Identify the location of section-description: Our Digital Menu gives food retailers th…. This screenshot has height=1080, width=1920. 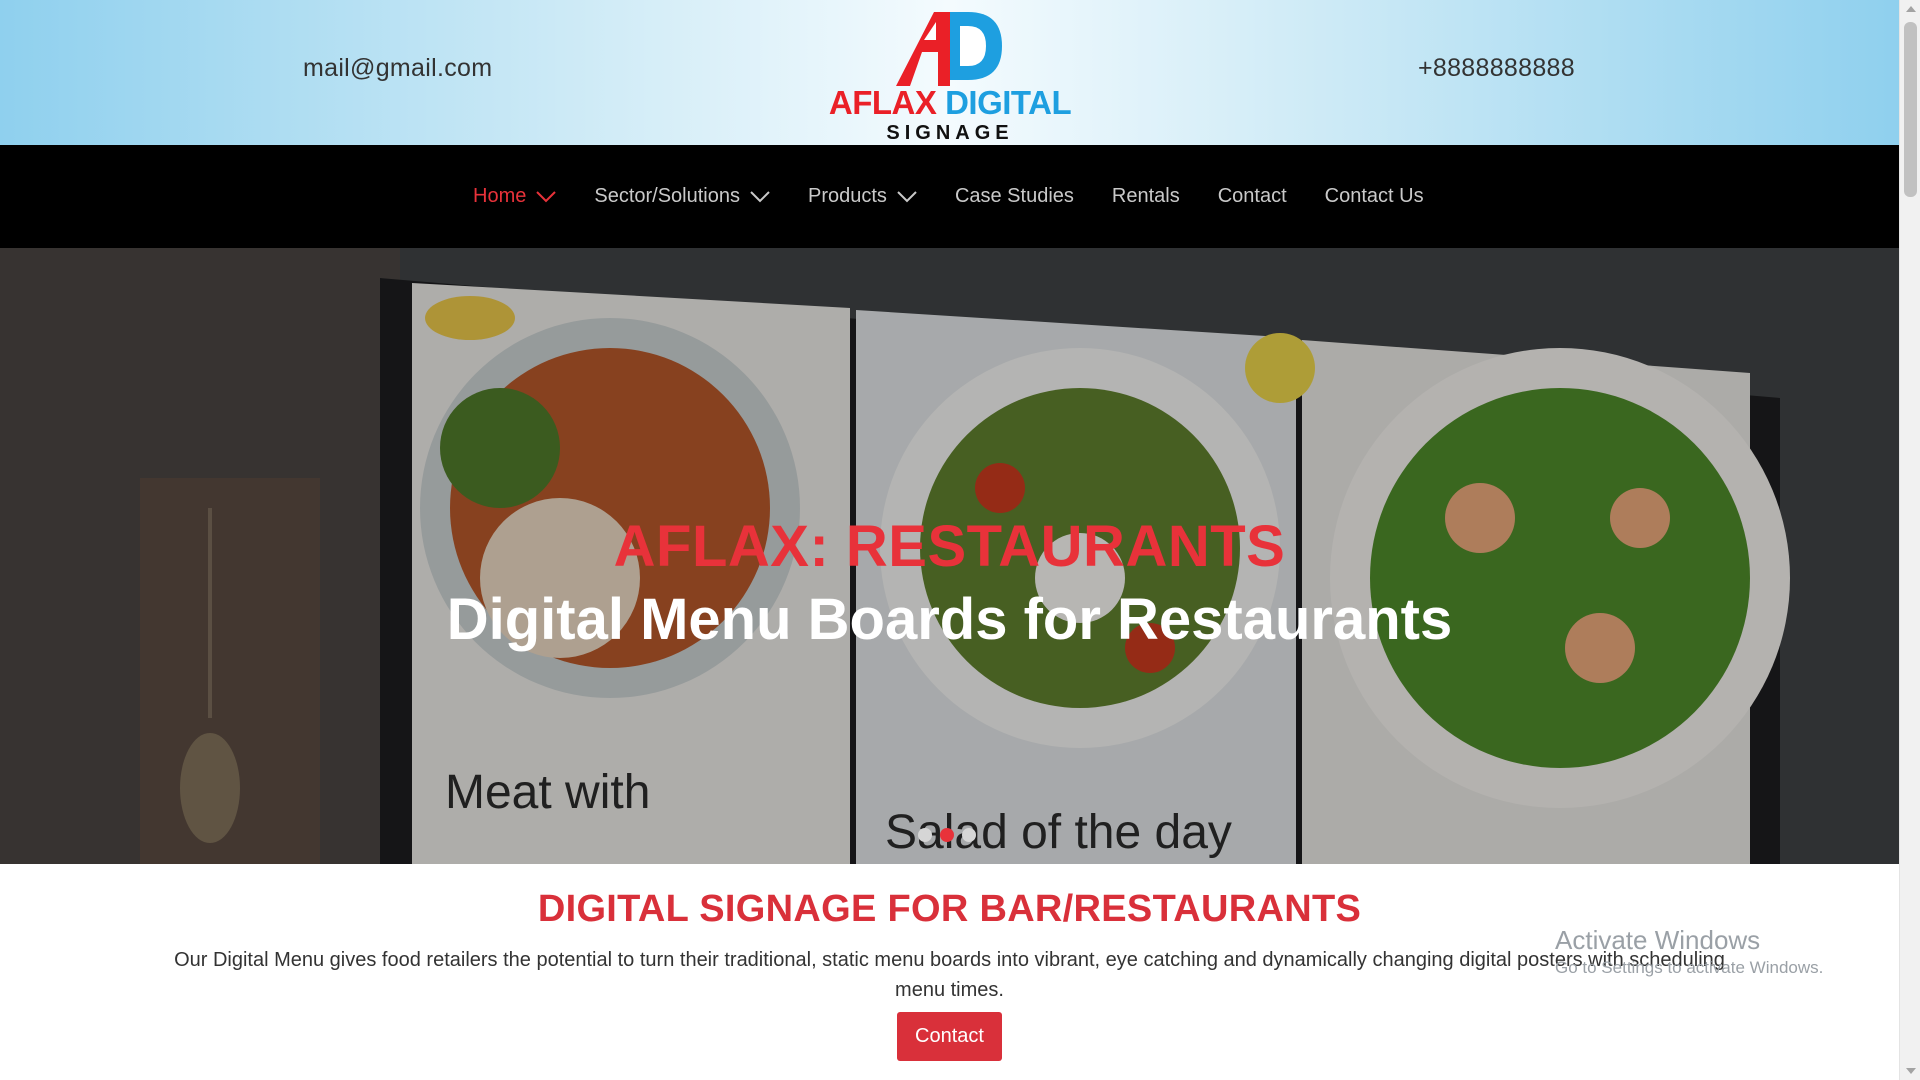
(949, 975).